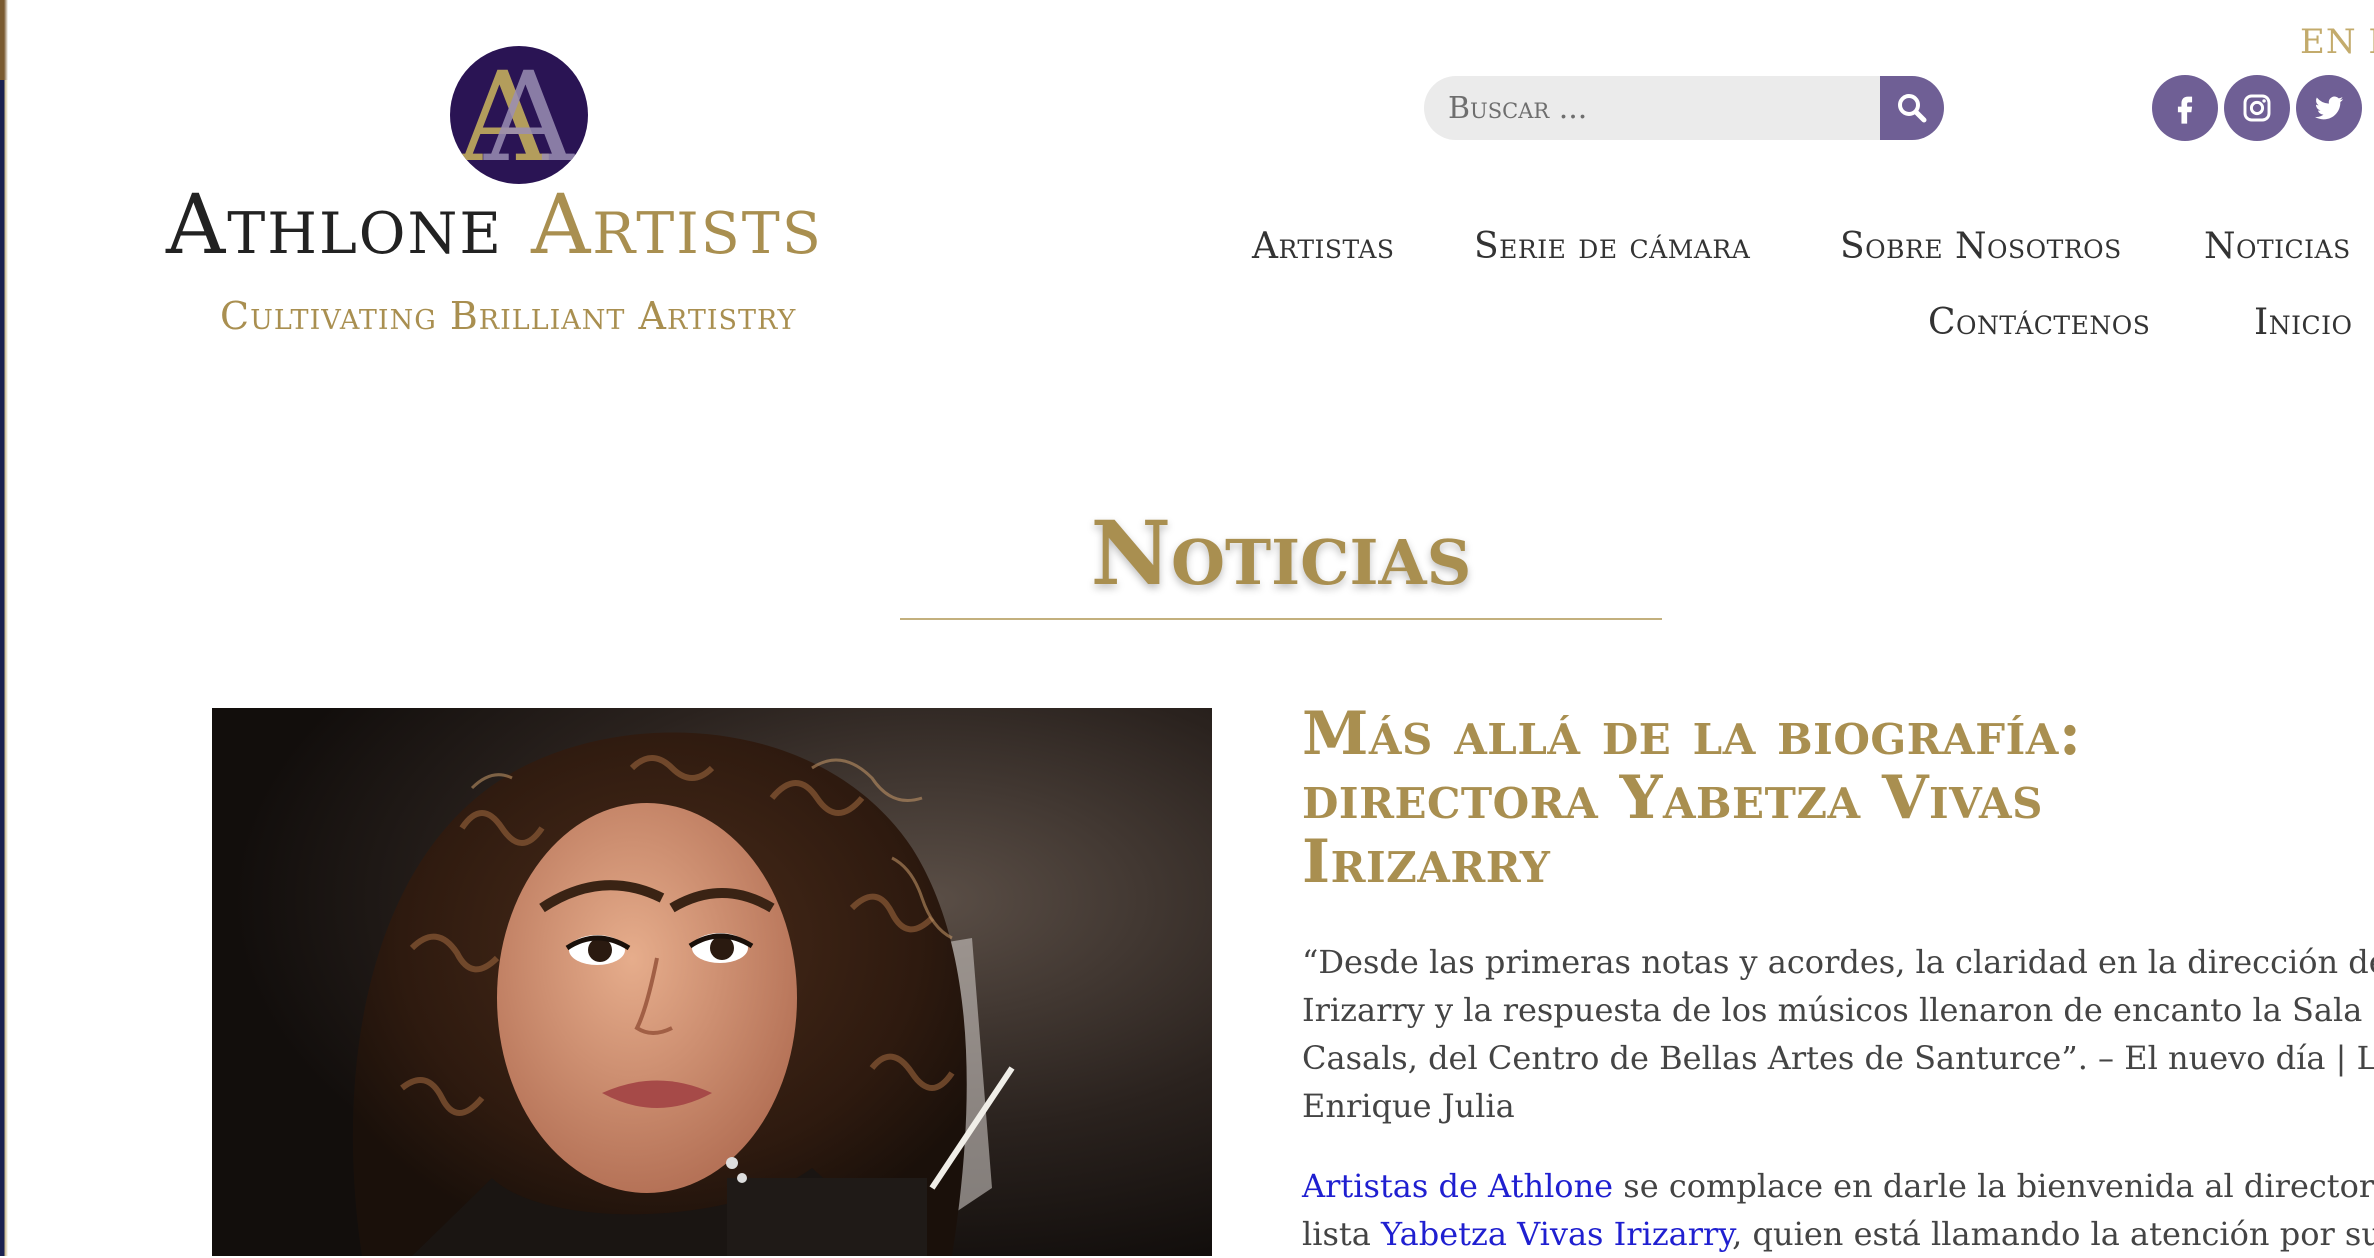 This screenshot has width=2374, height=1258. Describe the element at coordinates (1457, 1186) in the screenshot. I see `link-artistas-de-athlone: Artistas de Athlone` at that location.